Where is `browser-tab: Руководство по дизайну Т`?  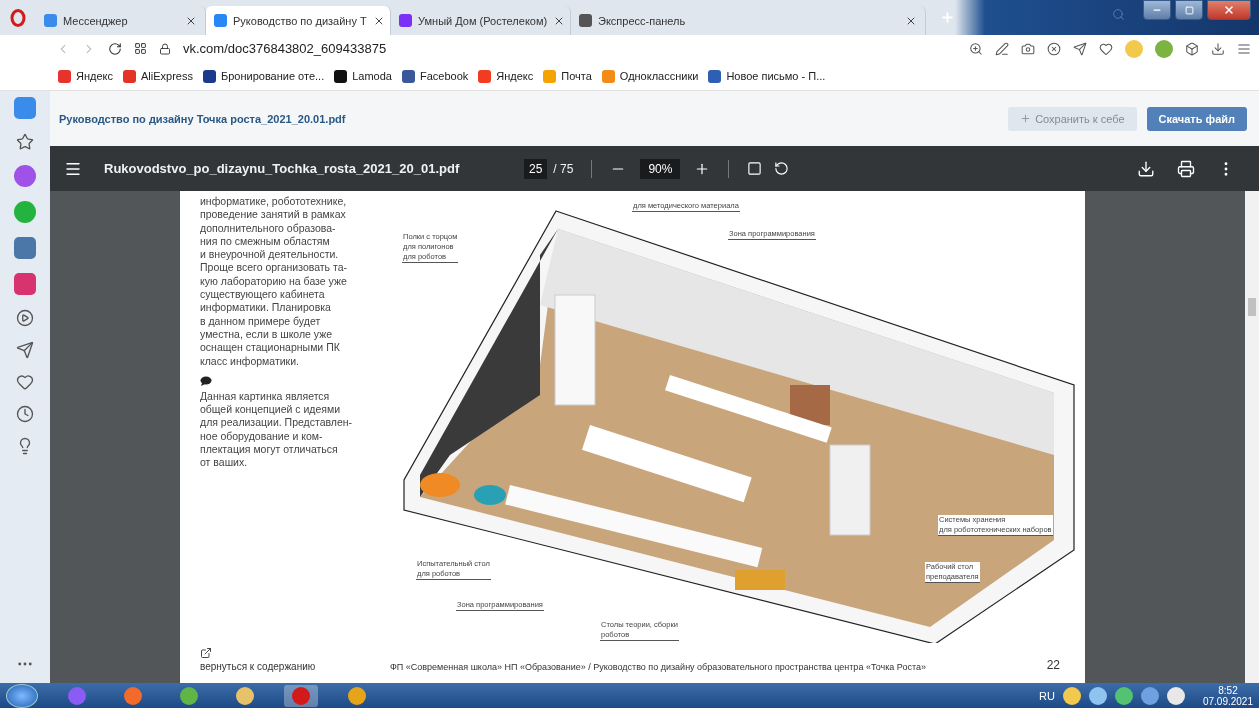 browser-tab: Руководство по дизайну Т is located at coordinates (298, 20).